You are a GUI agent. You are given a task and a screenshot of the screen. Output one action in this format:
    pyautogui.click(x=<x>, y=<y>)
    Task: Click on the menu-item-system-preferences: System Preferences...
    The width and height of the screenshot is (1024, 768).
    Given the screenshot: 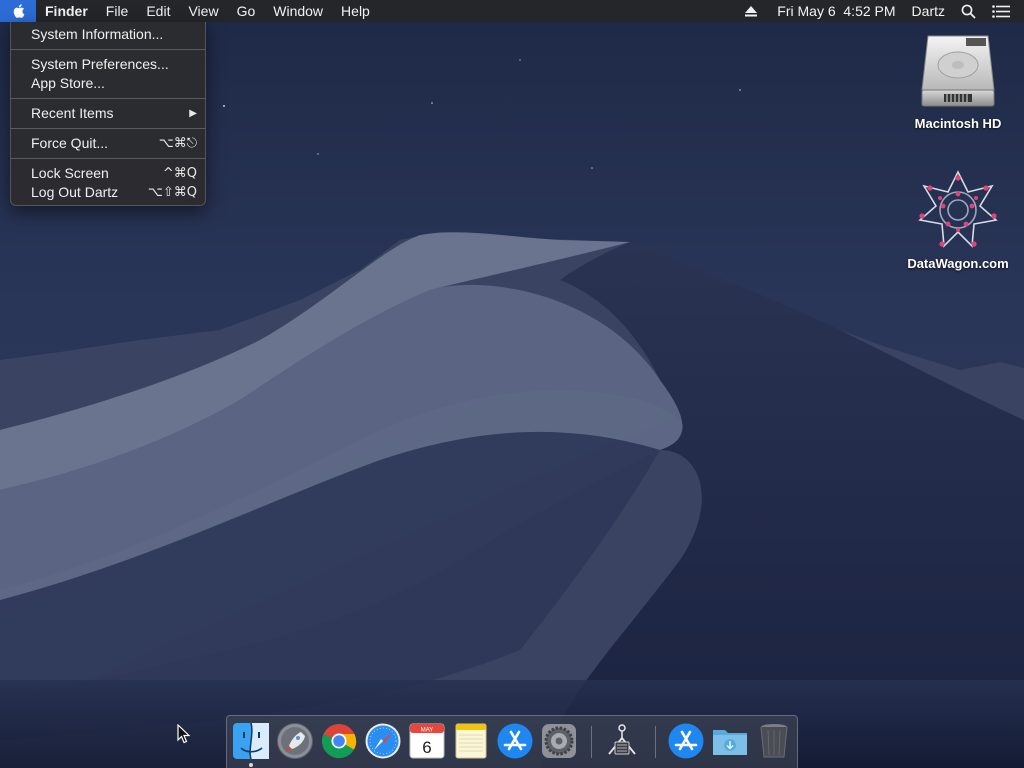 What is the action you would take?
    pyautogui.click(x=108, y=64)
    